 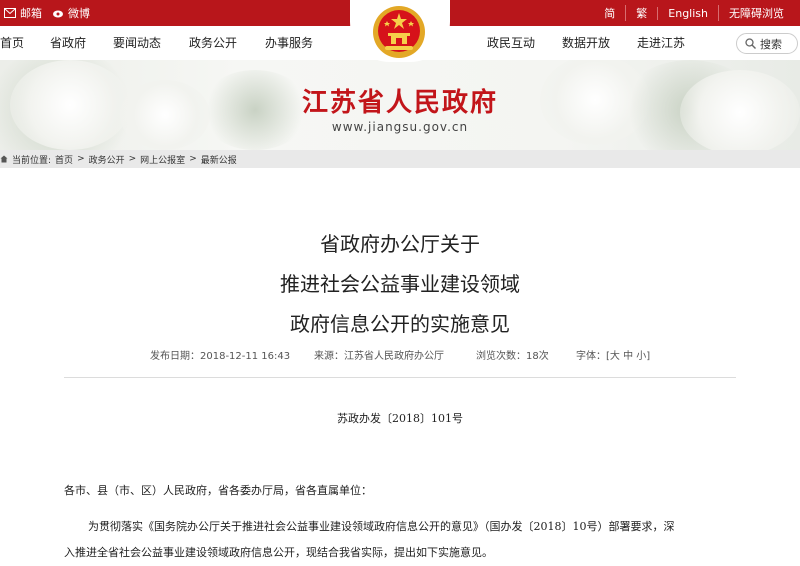 What do you see at coordinates (400, 159) in the screenshot?
I see `breadcrumb: 当前位置: 首页 > 政务公开 > 网上公报室 > 最新公报` at bounding box center [400, 159].